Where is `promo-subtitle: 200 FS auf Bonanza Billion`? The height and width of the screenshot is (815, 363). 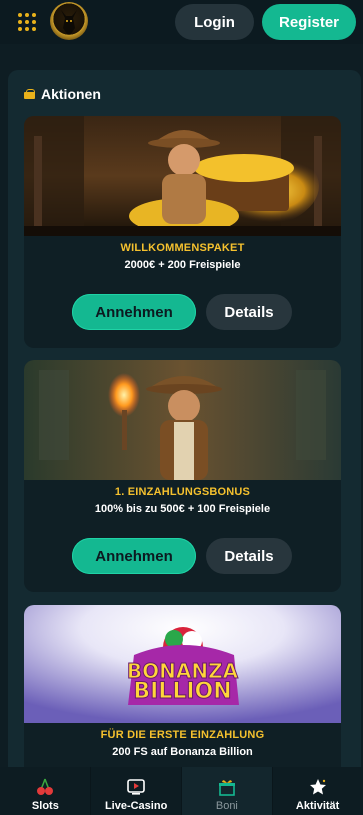
promo-subtitle: 200 FS auf Bonanza Billion is located at coordinates (182, 752).